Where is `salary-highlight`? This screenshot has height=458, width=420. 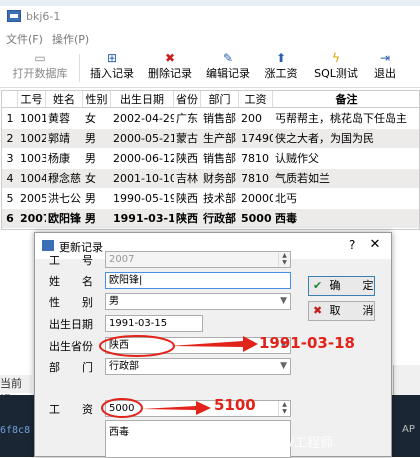
salary-highlight is located at coordinates (122, 408).